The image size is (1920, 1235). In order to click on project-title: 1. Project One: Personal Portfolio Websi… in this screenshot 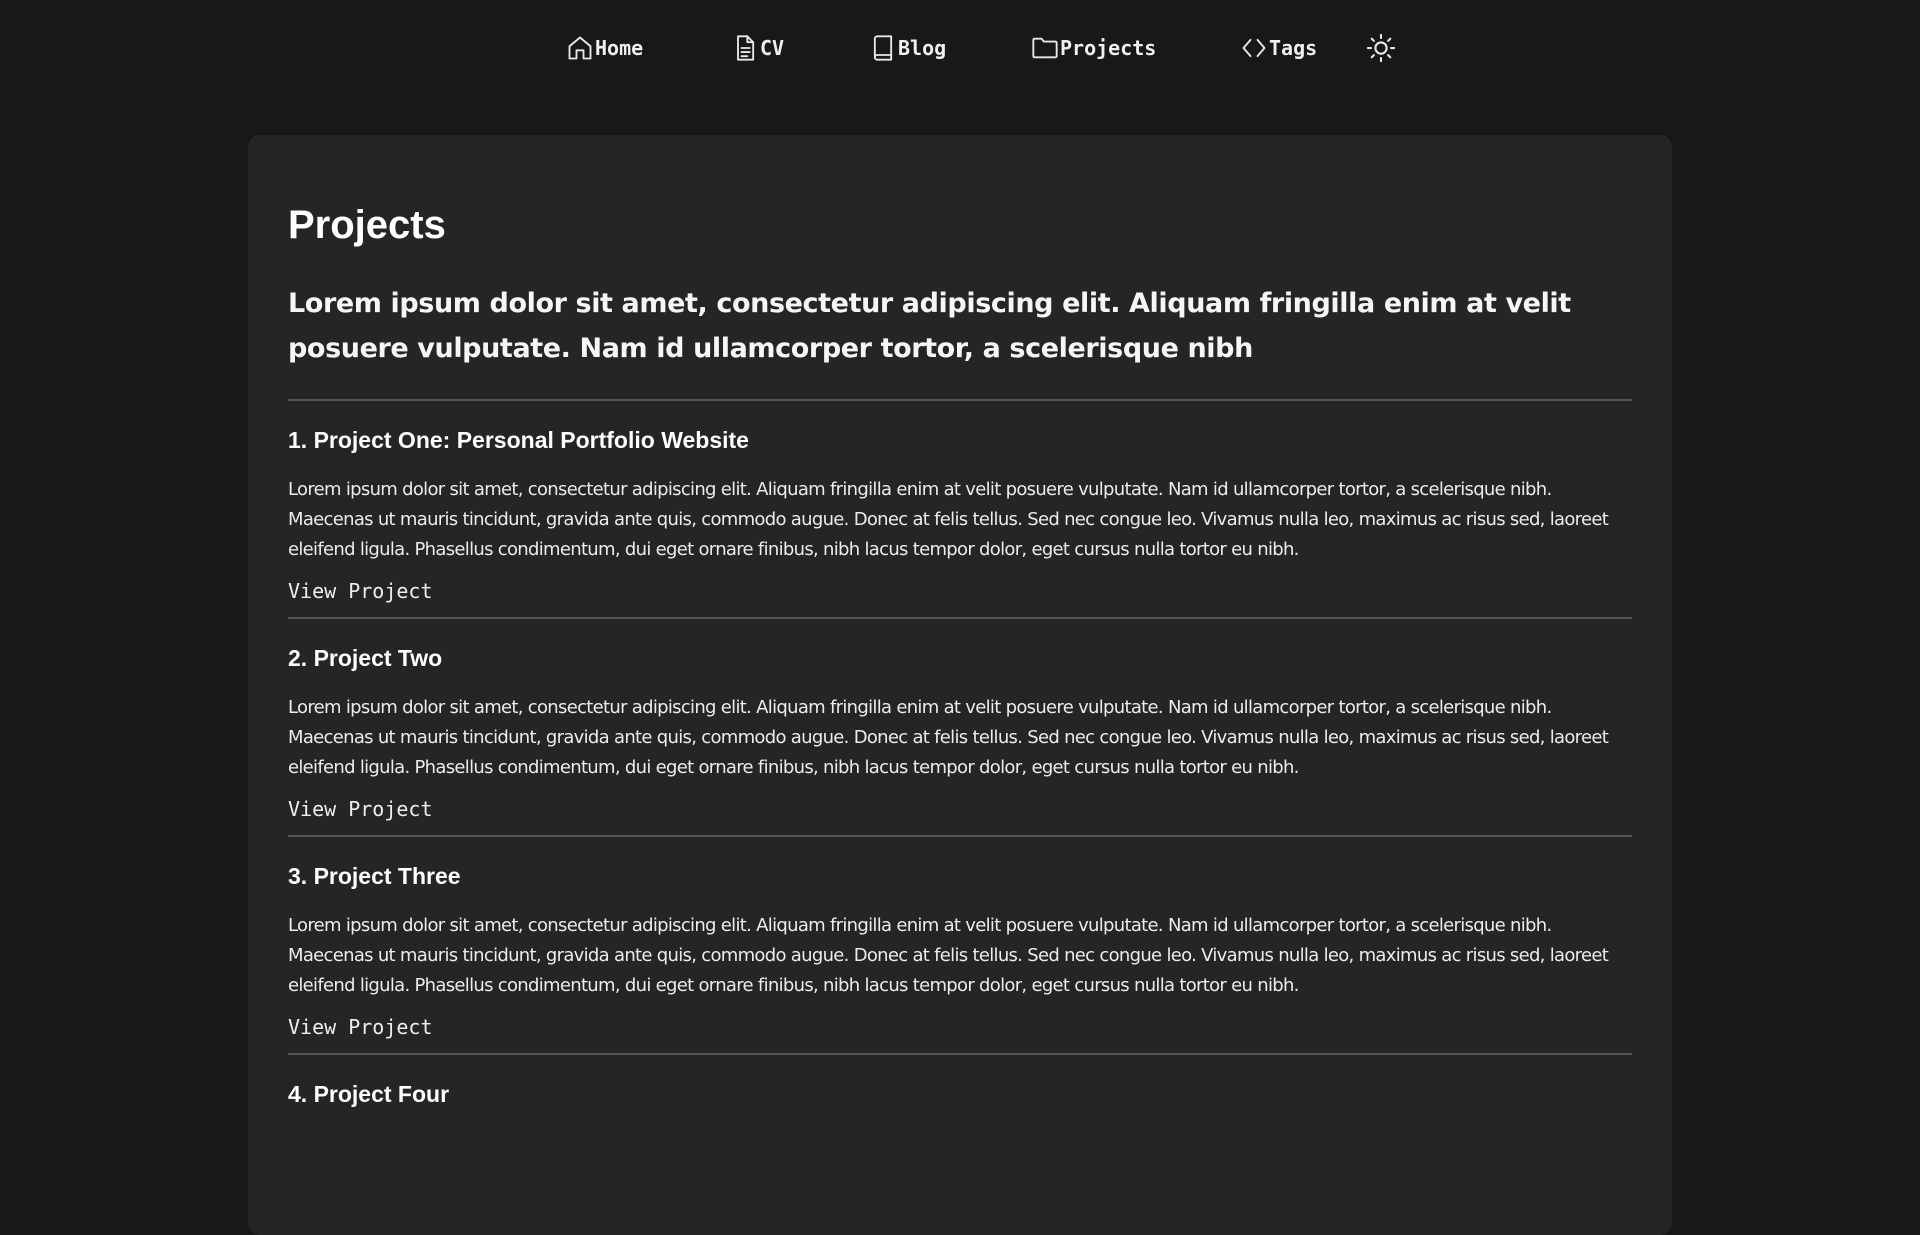, I will do `click(518, 440)`.